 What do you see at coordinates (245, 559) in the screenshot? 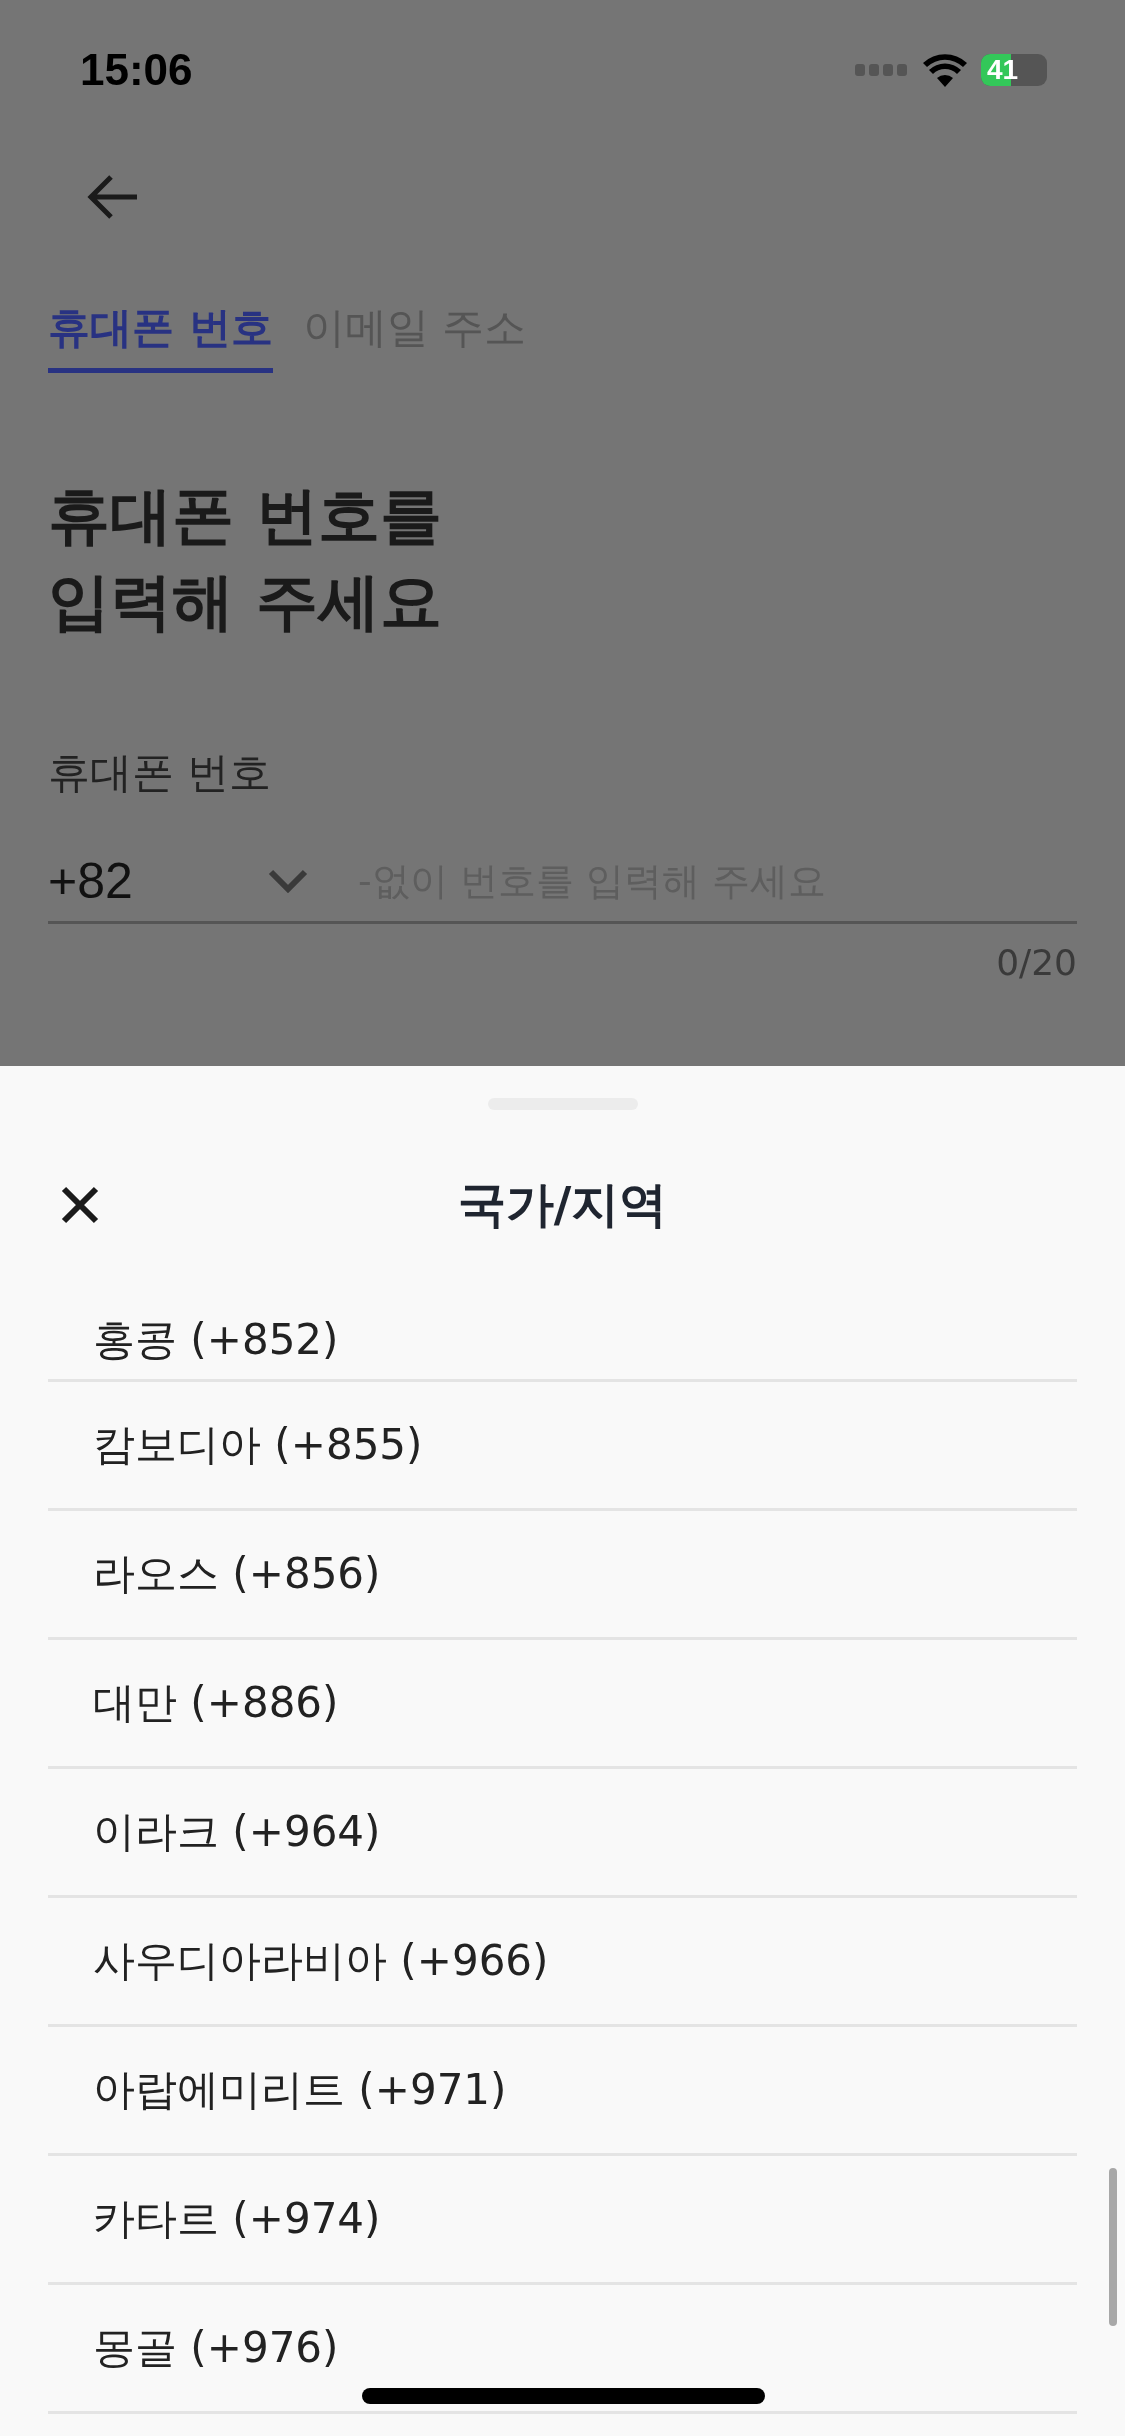
I see `page-heading: 휴대폰 번호를 입력해 주세요` at bounding box center [245, 559].